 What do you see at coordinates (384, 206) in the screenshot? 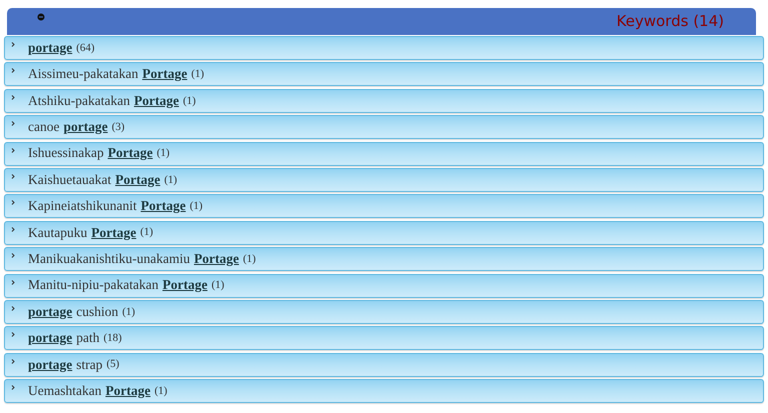
I see `keyword-row: Kapineiatshikunanit Portage (1)` at bounding box center [384, 206].